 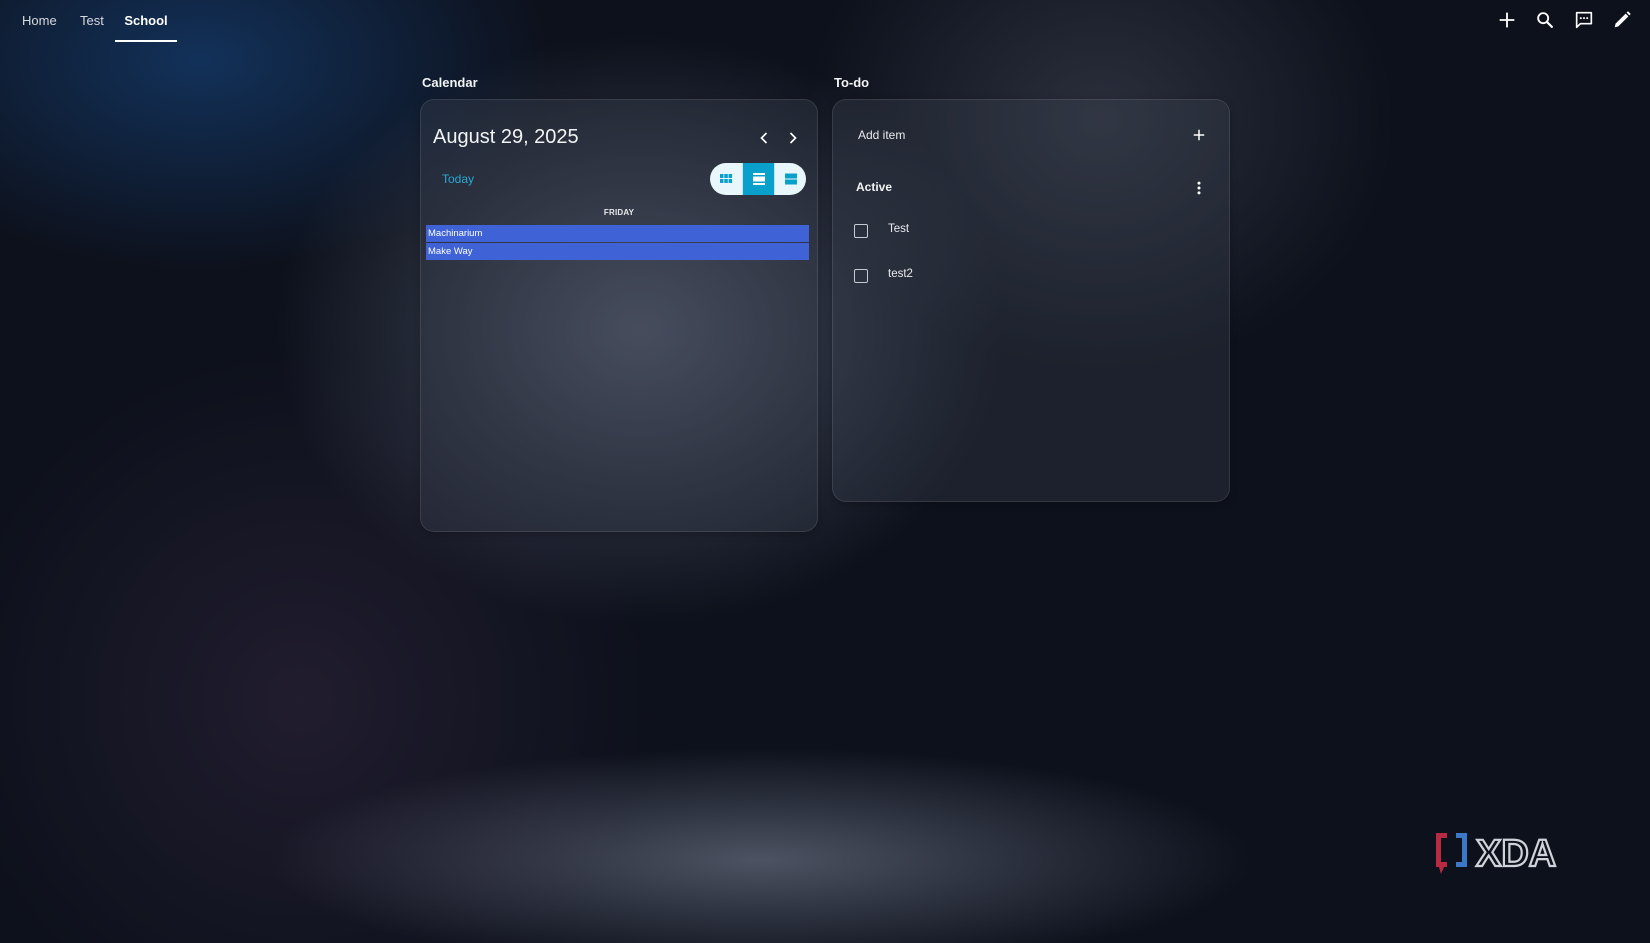 I want to click on todo-card: Add item Active Test test2, so click(x=1031, y=300).